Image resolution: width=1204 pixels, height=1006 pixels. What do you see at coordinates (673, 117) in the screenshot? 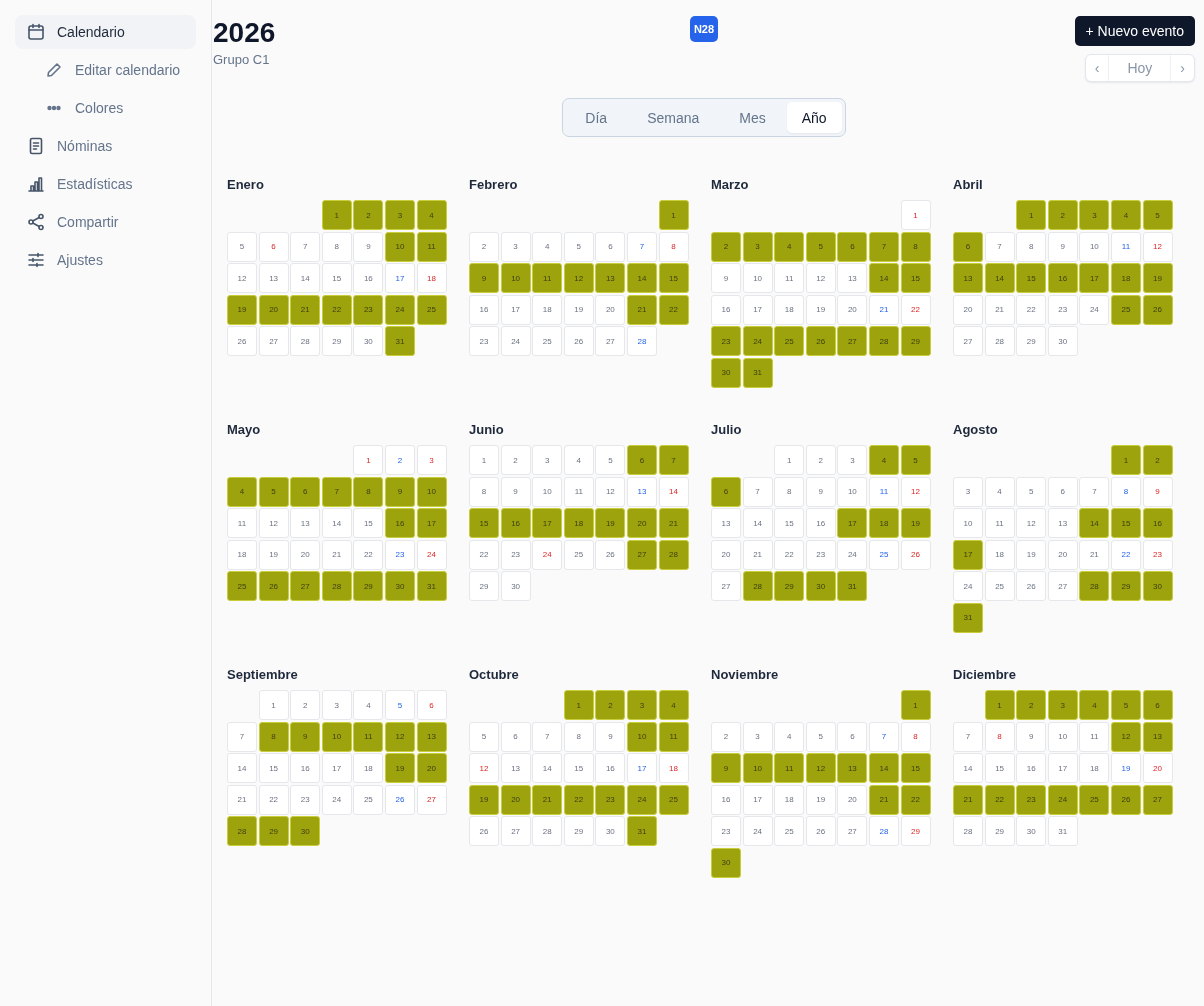
I see `view-tab: Semana` at bounding box center [673, 117].